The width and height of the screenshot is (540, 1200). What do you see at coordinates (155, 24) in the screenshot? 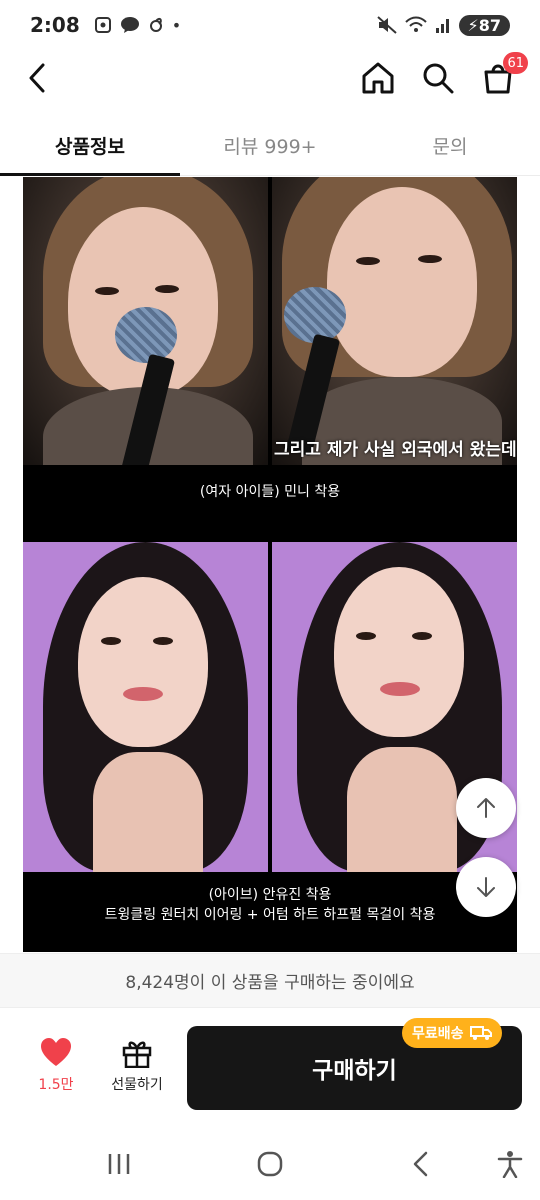
I see `threads-icon` at bounding box center [155, 24].